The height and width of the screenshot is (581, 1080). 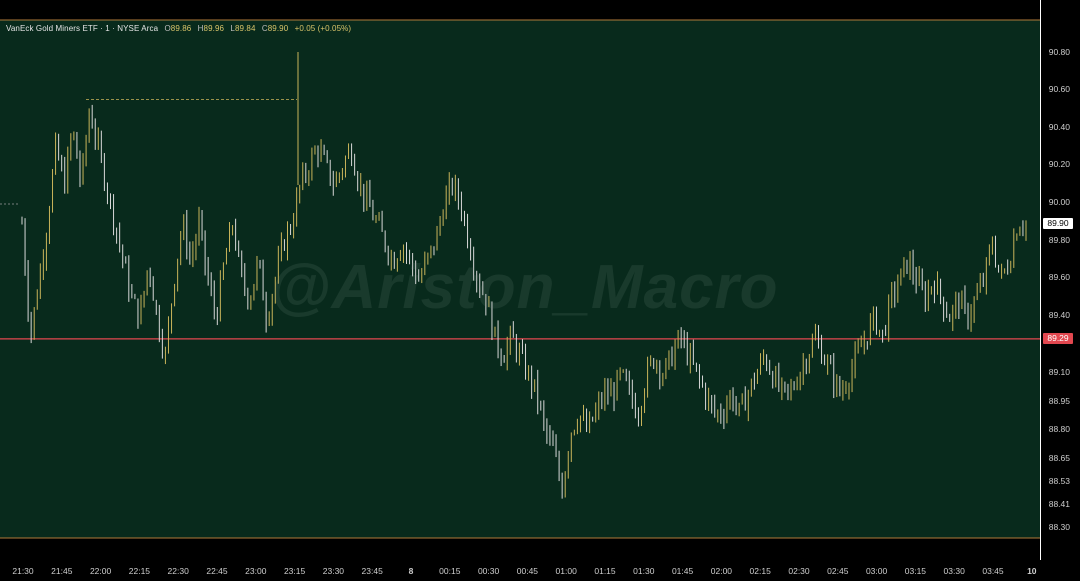 I want to click on x-tick-label: 8, so click(x=411, y=571).